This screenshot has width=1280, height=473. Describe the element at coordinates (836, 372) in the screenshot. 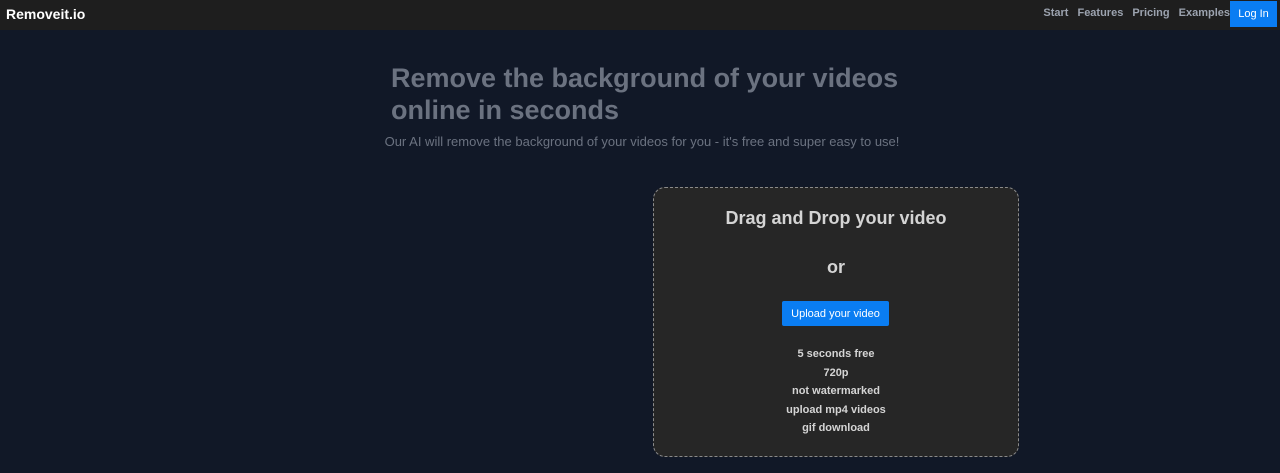

I see `feature-item: 720p` at that location.